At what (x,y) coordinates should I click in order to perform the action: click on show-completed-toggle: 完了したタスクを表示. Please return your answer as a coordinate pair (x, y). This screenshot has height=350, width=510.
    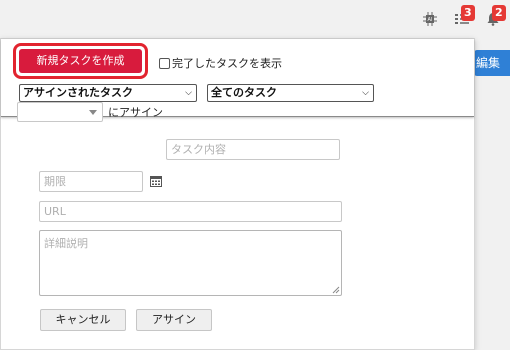
    Looking at the image, I should click on (220, 63).